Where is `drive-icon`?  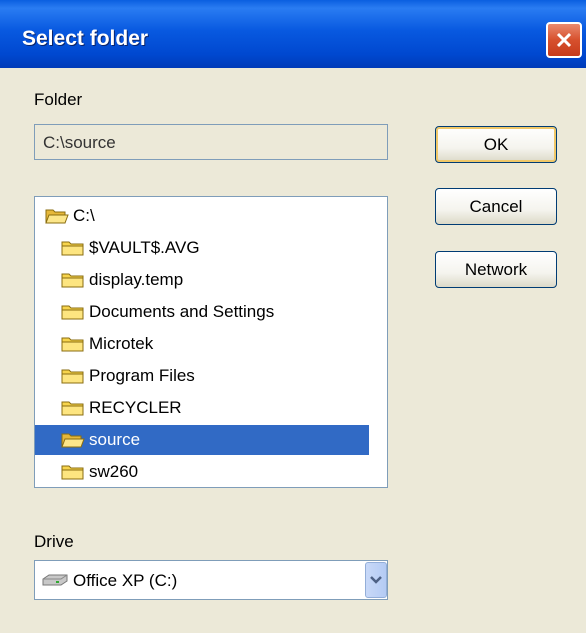 drive-icon is located at coordinates (55, 580).